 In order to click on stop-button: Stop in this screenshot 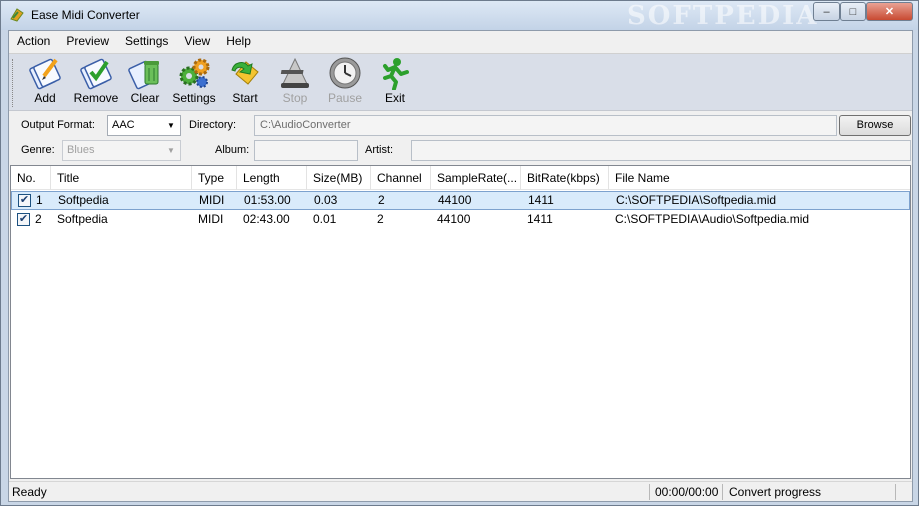, I will do `click(295, 83)`.